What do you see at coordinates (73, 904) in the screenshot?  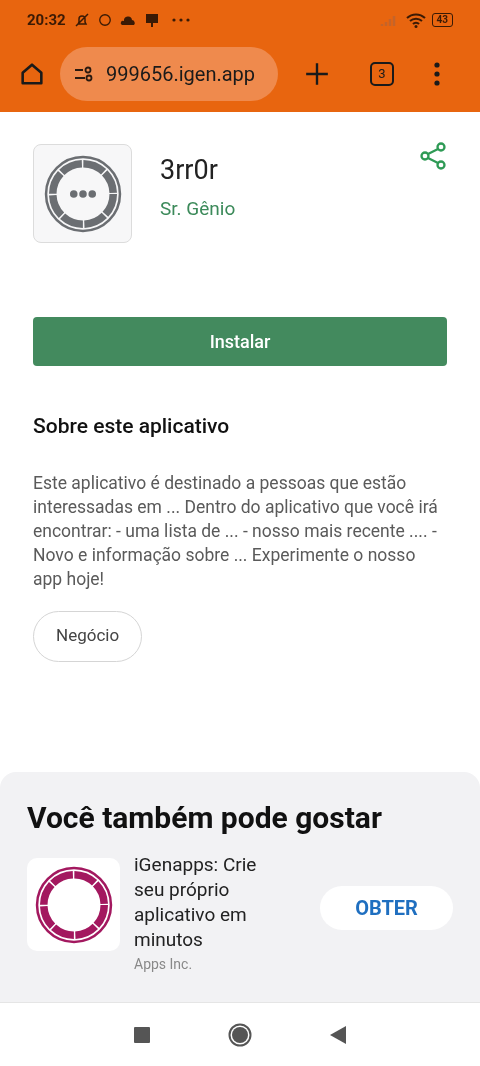 I see `suggested-app-icon` at bounding box center [73, 904].